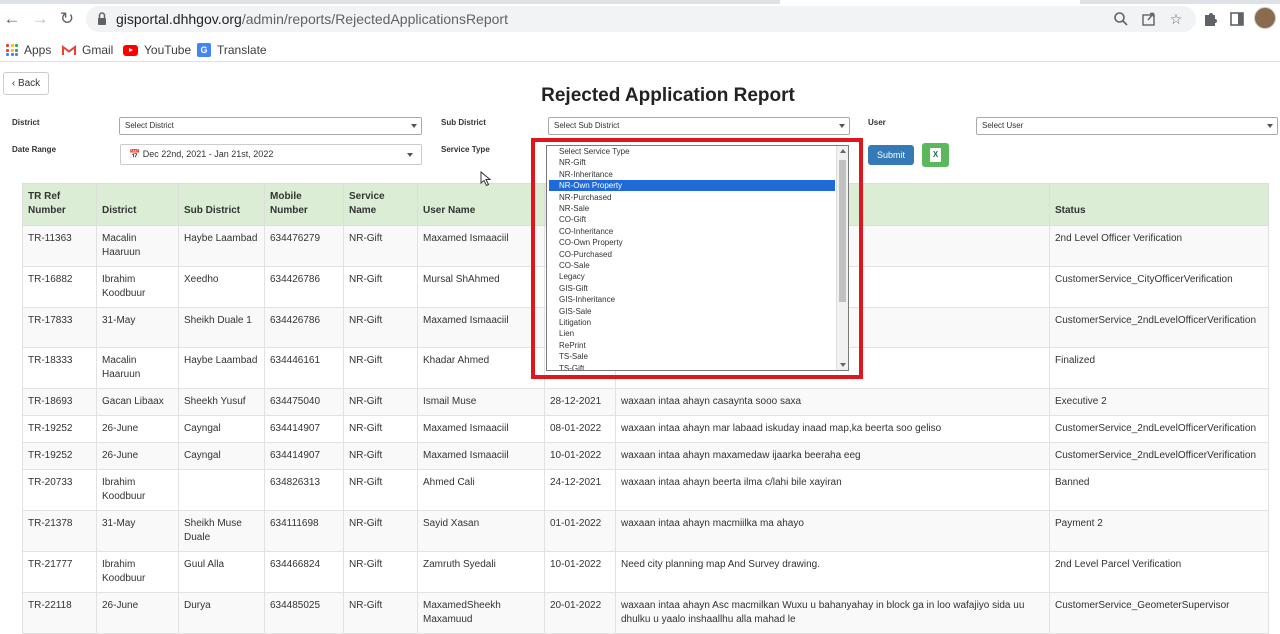 This screenshot has height=634, width=1280. Describe the element at coordinates (640, 50) in the screenshot. I see `bookmarks-bar: Apps Gmail YouTube G Translate` at that location.